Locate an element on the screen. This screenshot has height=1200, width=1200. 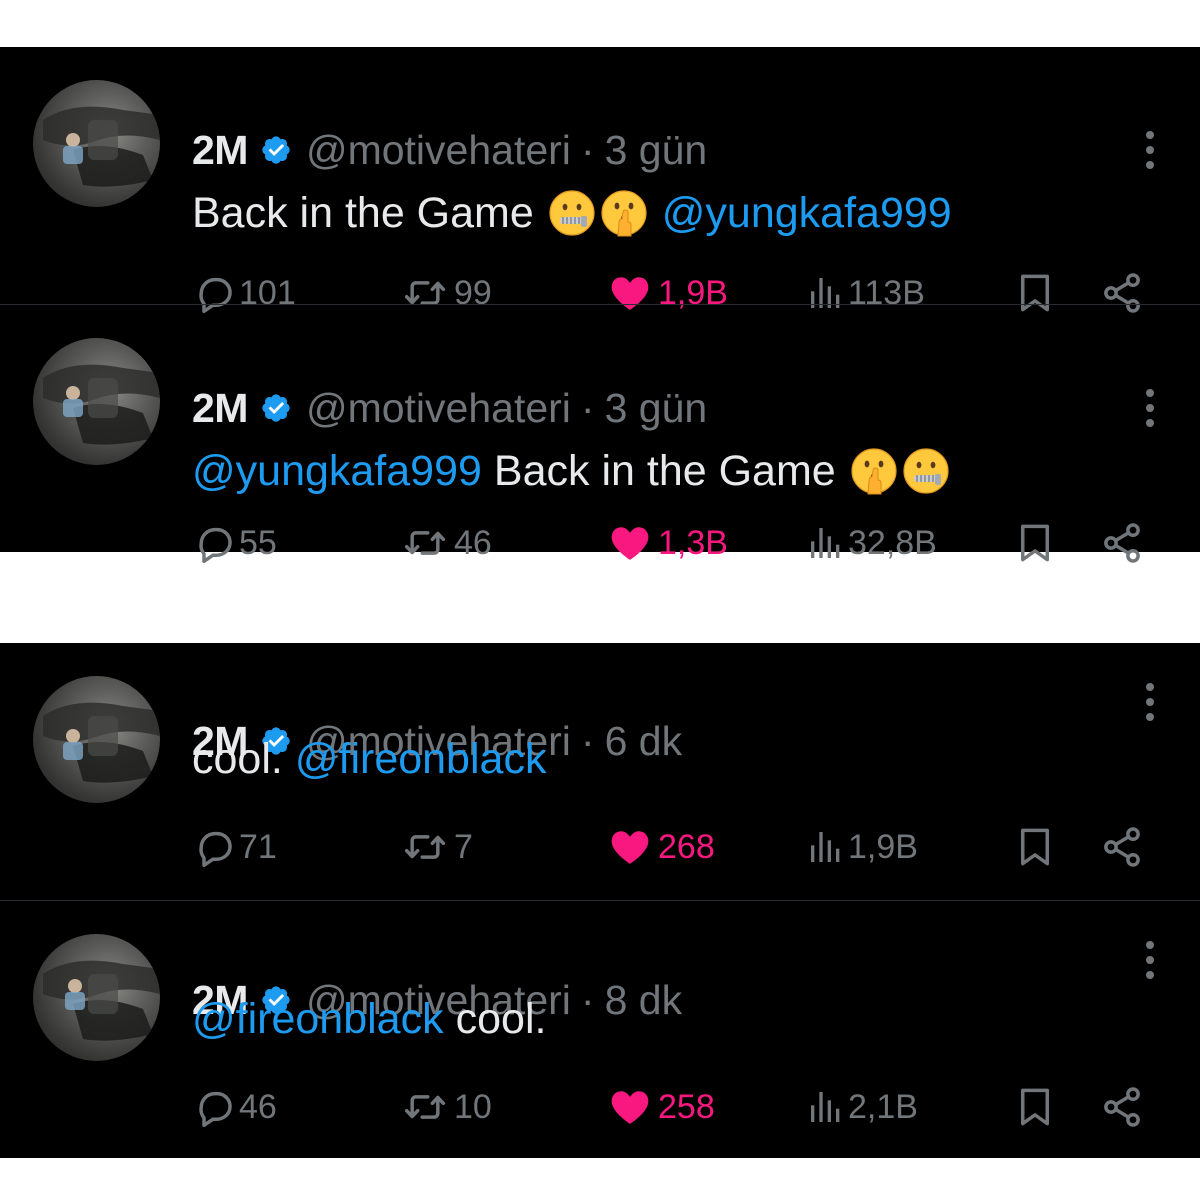
views-count: 2,1B is located at coordinates (883, 1106).